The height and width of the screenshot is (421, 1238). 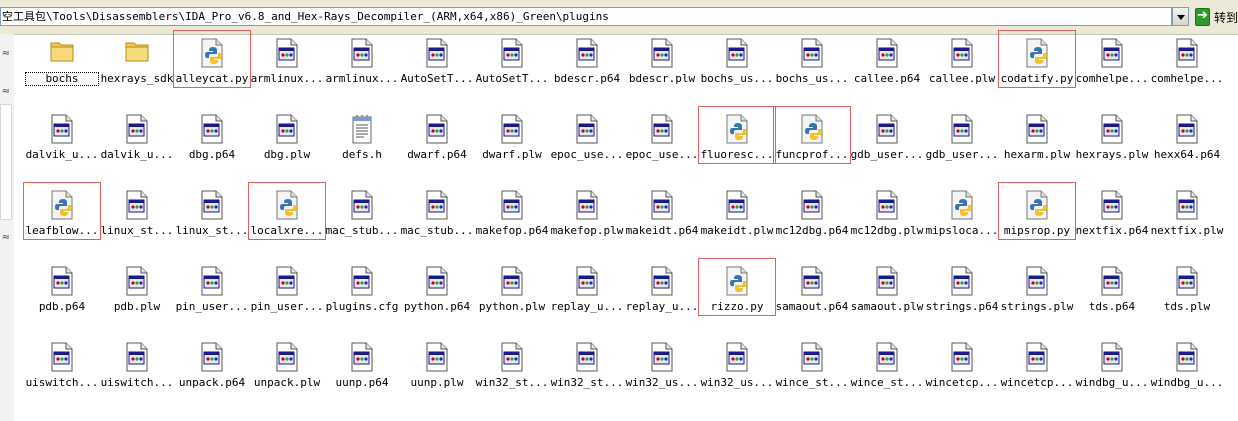 I want to click on file-item: tds.p64, so click(x=1112, y=294).